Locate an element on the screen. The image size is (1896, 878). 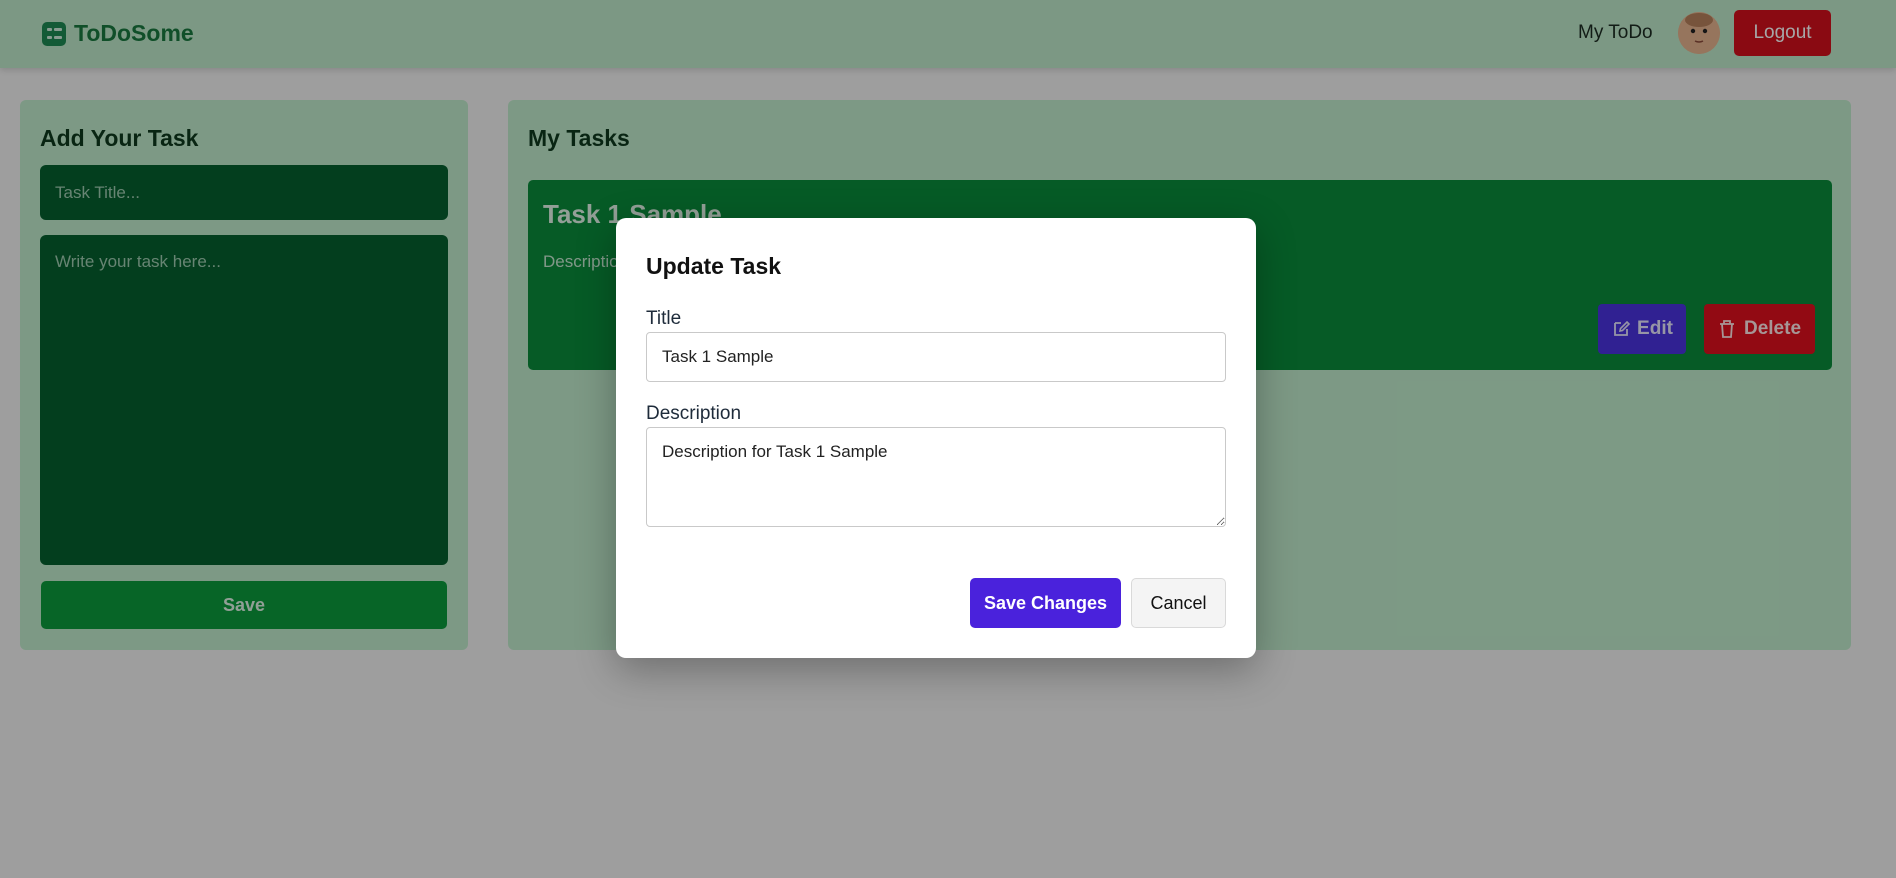
cancel-button: Cancel is located at coordinates (1178, 603).